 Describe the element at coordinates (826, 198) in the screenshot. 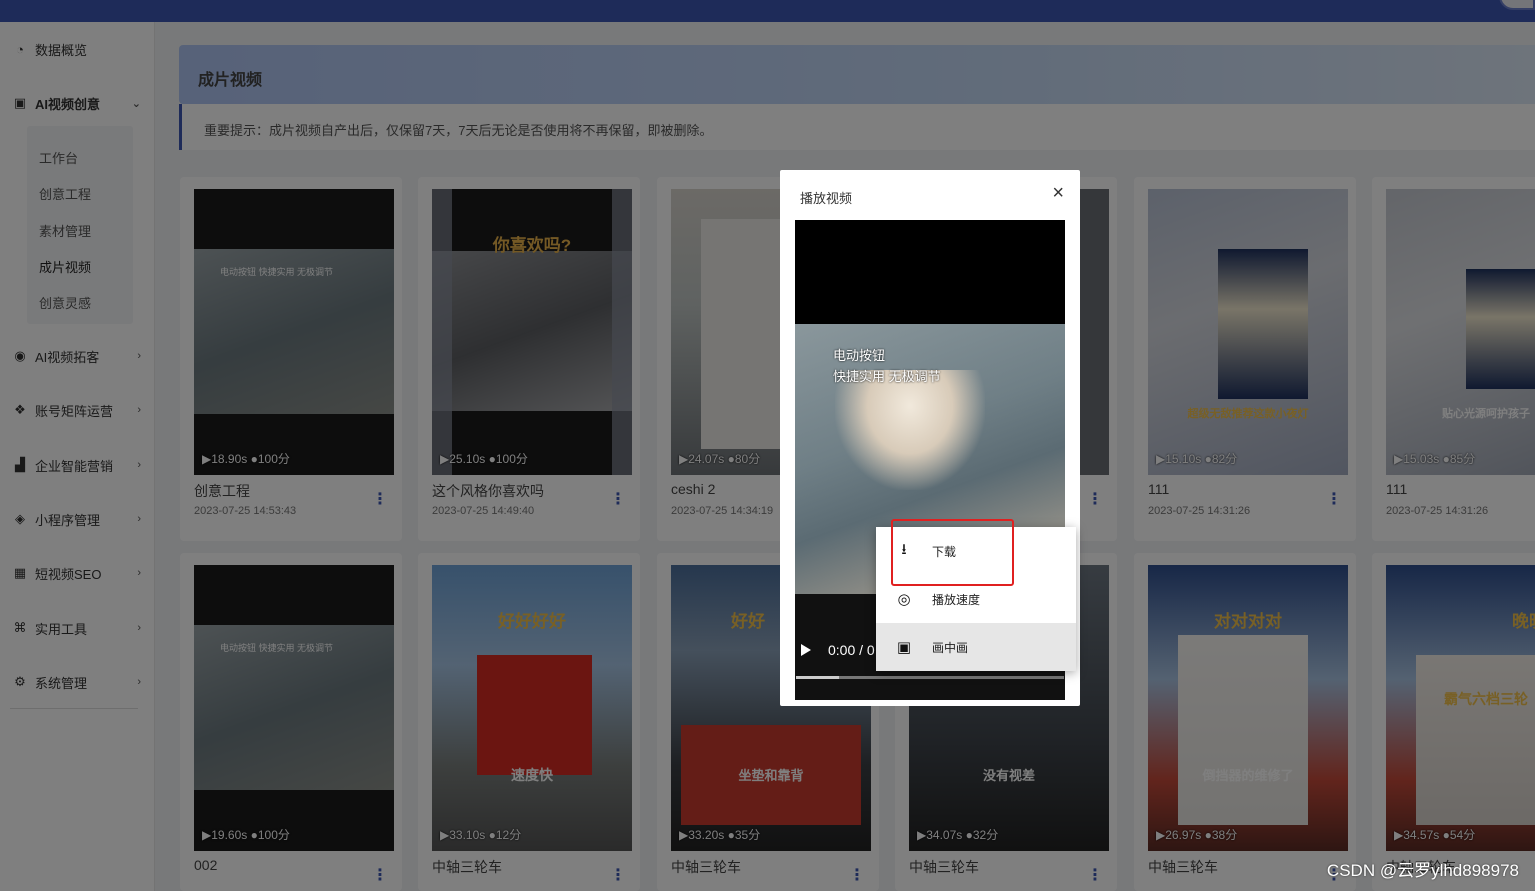

I see `modal-title: 播放视频` at that location.